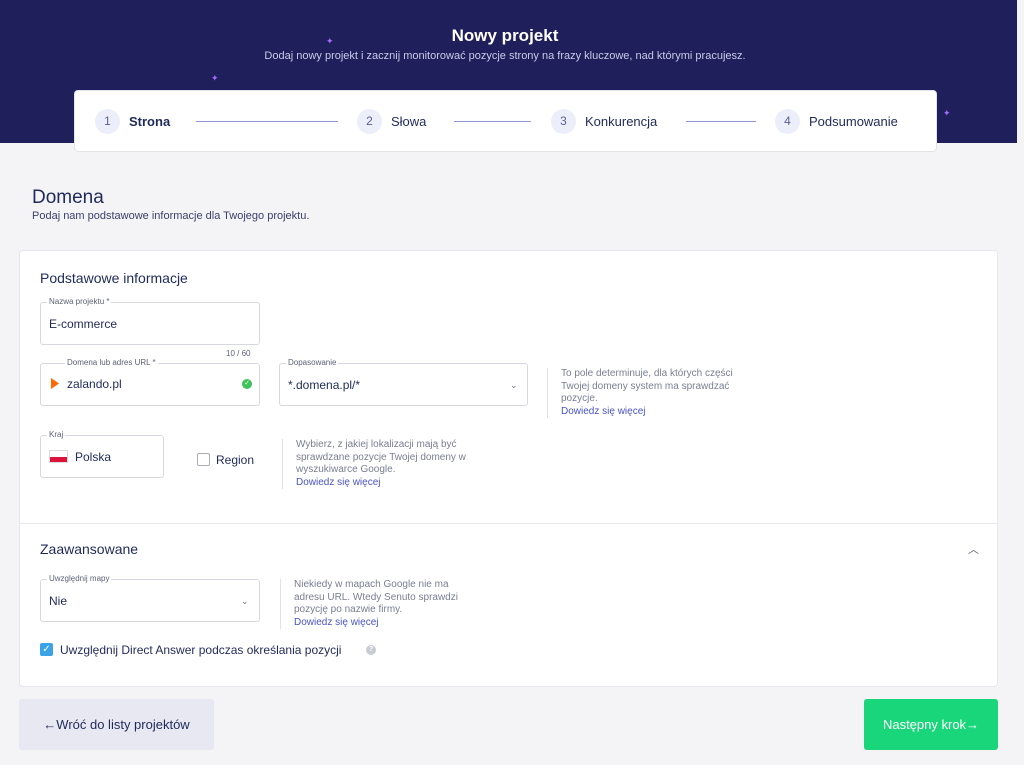  I want to click on step-number: 4, so click(787, 121).